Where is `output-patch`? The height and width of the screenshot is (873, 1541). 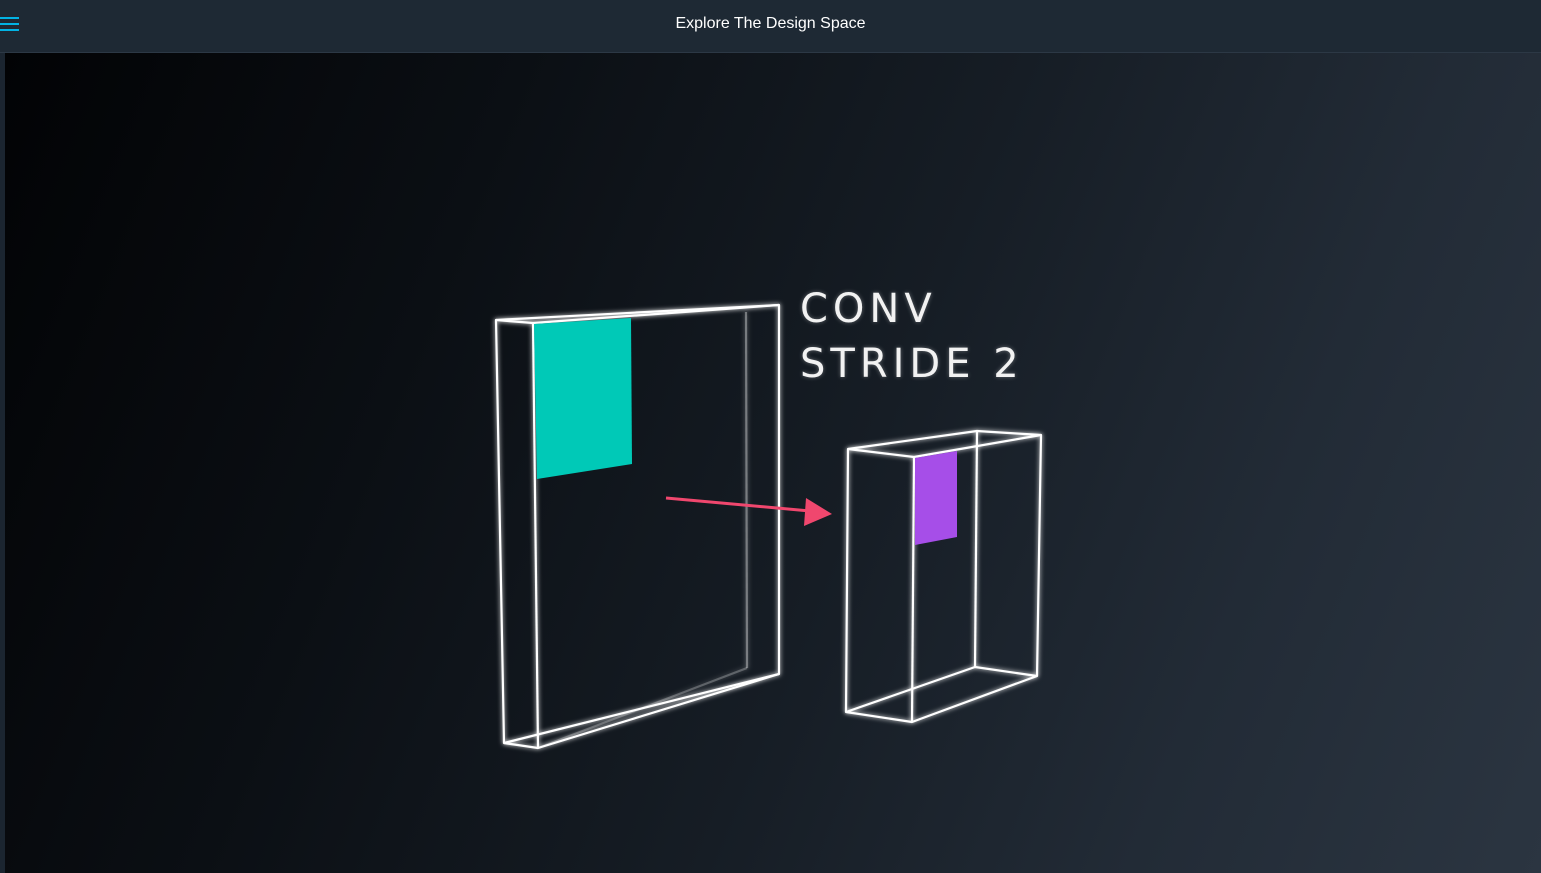 output-patch is located at coordinates (936, 498).